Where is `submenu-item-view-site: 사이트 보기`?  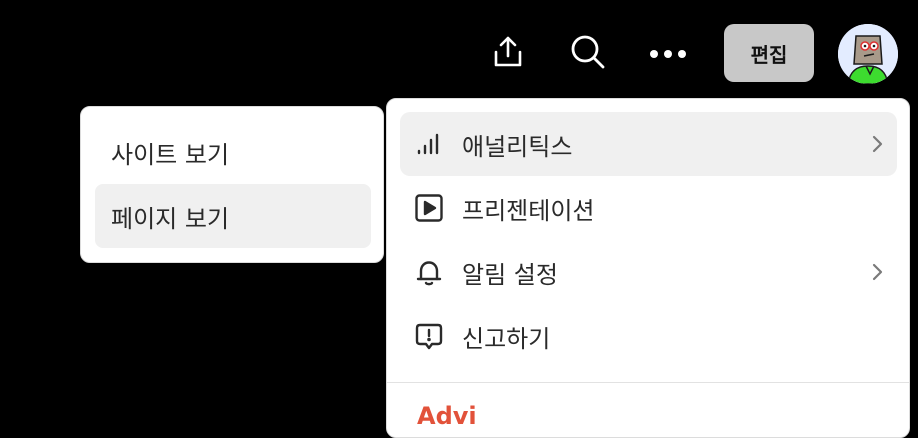 submenu-item-view-site: 사이트 보기 is located at coordinates (233, 152).